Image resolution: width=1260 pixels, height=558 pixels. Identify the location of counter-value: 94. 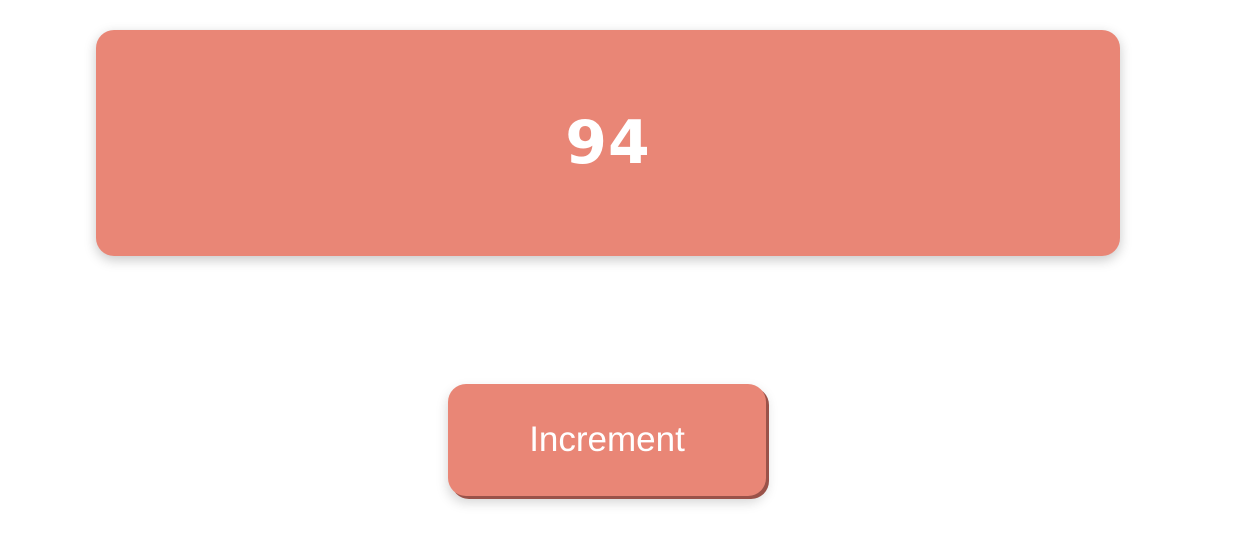
(608, 143).